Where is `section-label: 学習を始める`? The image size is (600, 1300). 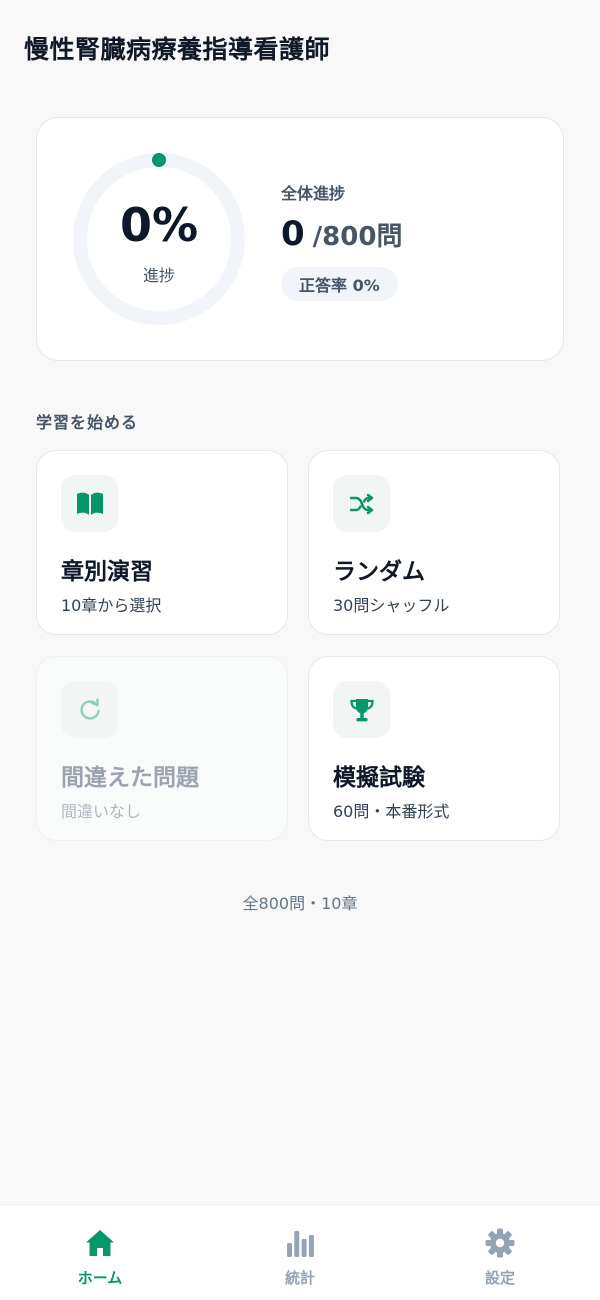
section-label: 学習を始める is located at coordinates (87, 422).